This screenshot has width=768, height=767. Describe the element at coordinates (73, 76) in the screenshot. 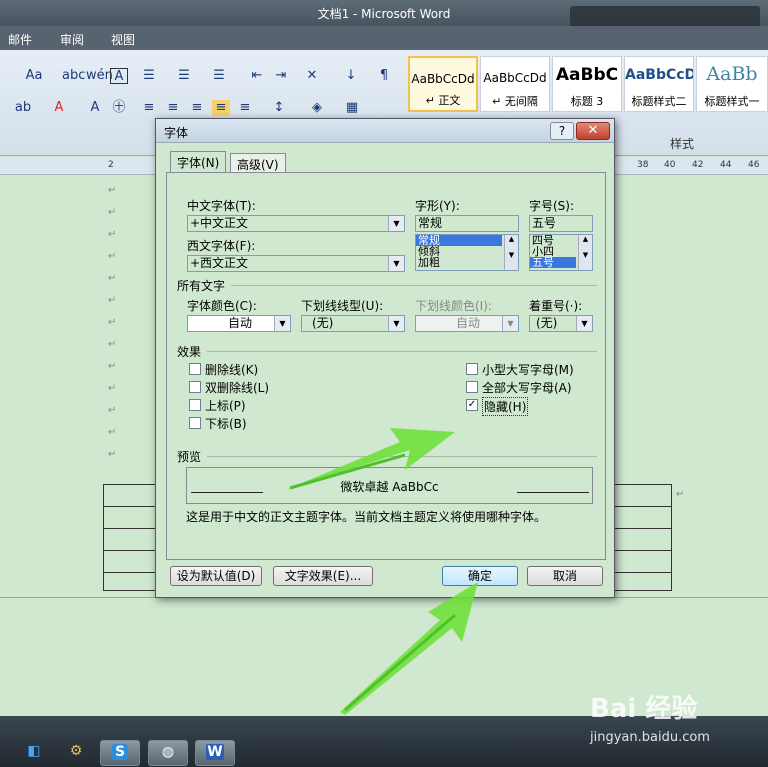

I see `phonetic-guide-icon: abc` at that location.